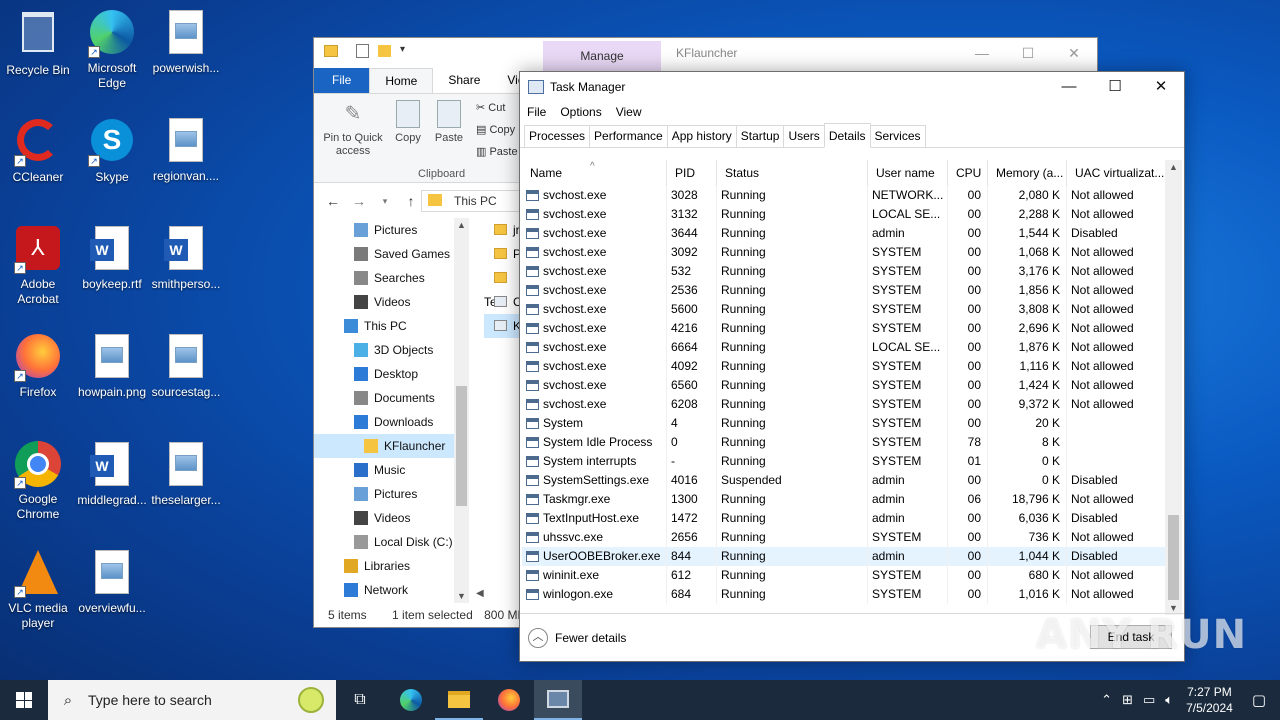 This screenshot has height=720, width=1280. What do you see at coordinates (1106, 700) in the screenshot?
I see `chevron-up-icon: ⌃` at bounding box center [1106, 700].